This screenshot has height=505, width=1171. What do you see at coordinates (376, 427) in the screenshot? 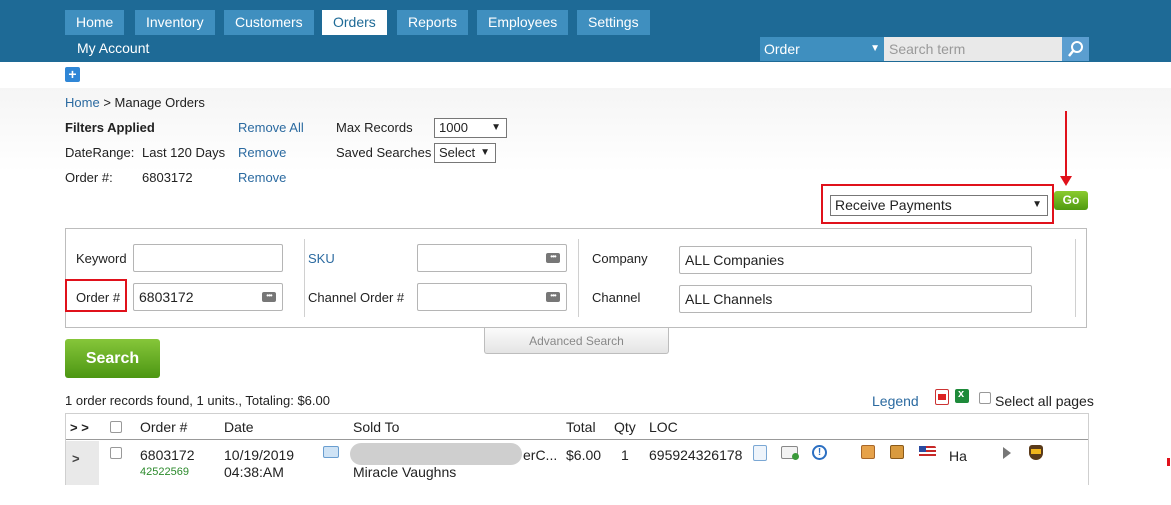
I see `column-header-sold-to: Sold To` at bounding box center [376, 427].